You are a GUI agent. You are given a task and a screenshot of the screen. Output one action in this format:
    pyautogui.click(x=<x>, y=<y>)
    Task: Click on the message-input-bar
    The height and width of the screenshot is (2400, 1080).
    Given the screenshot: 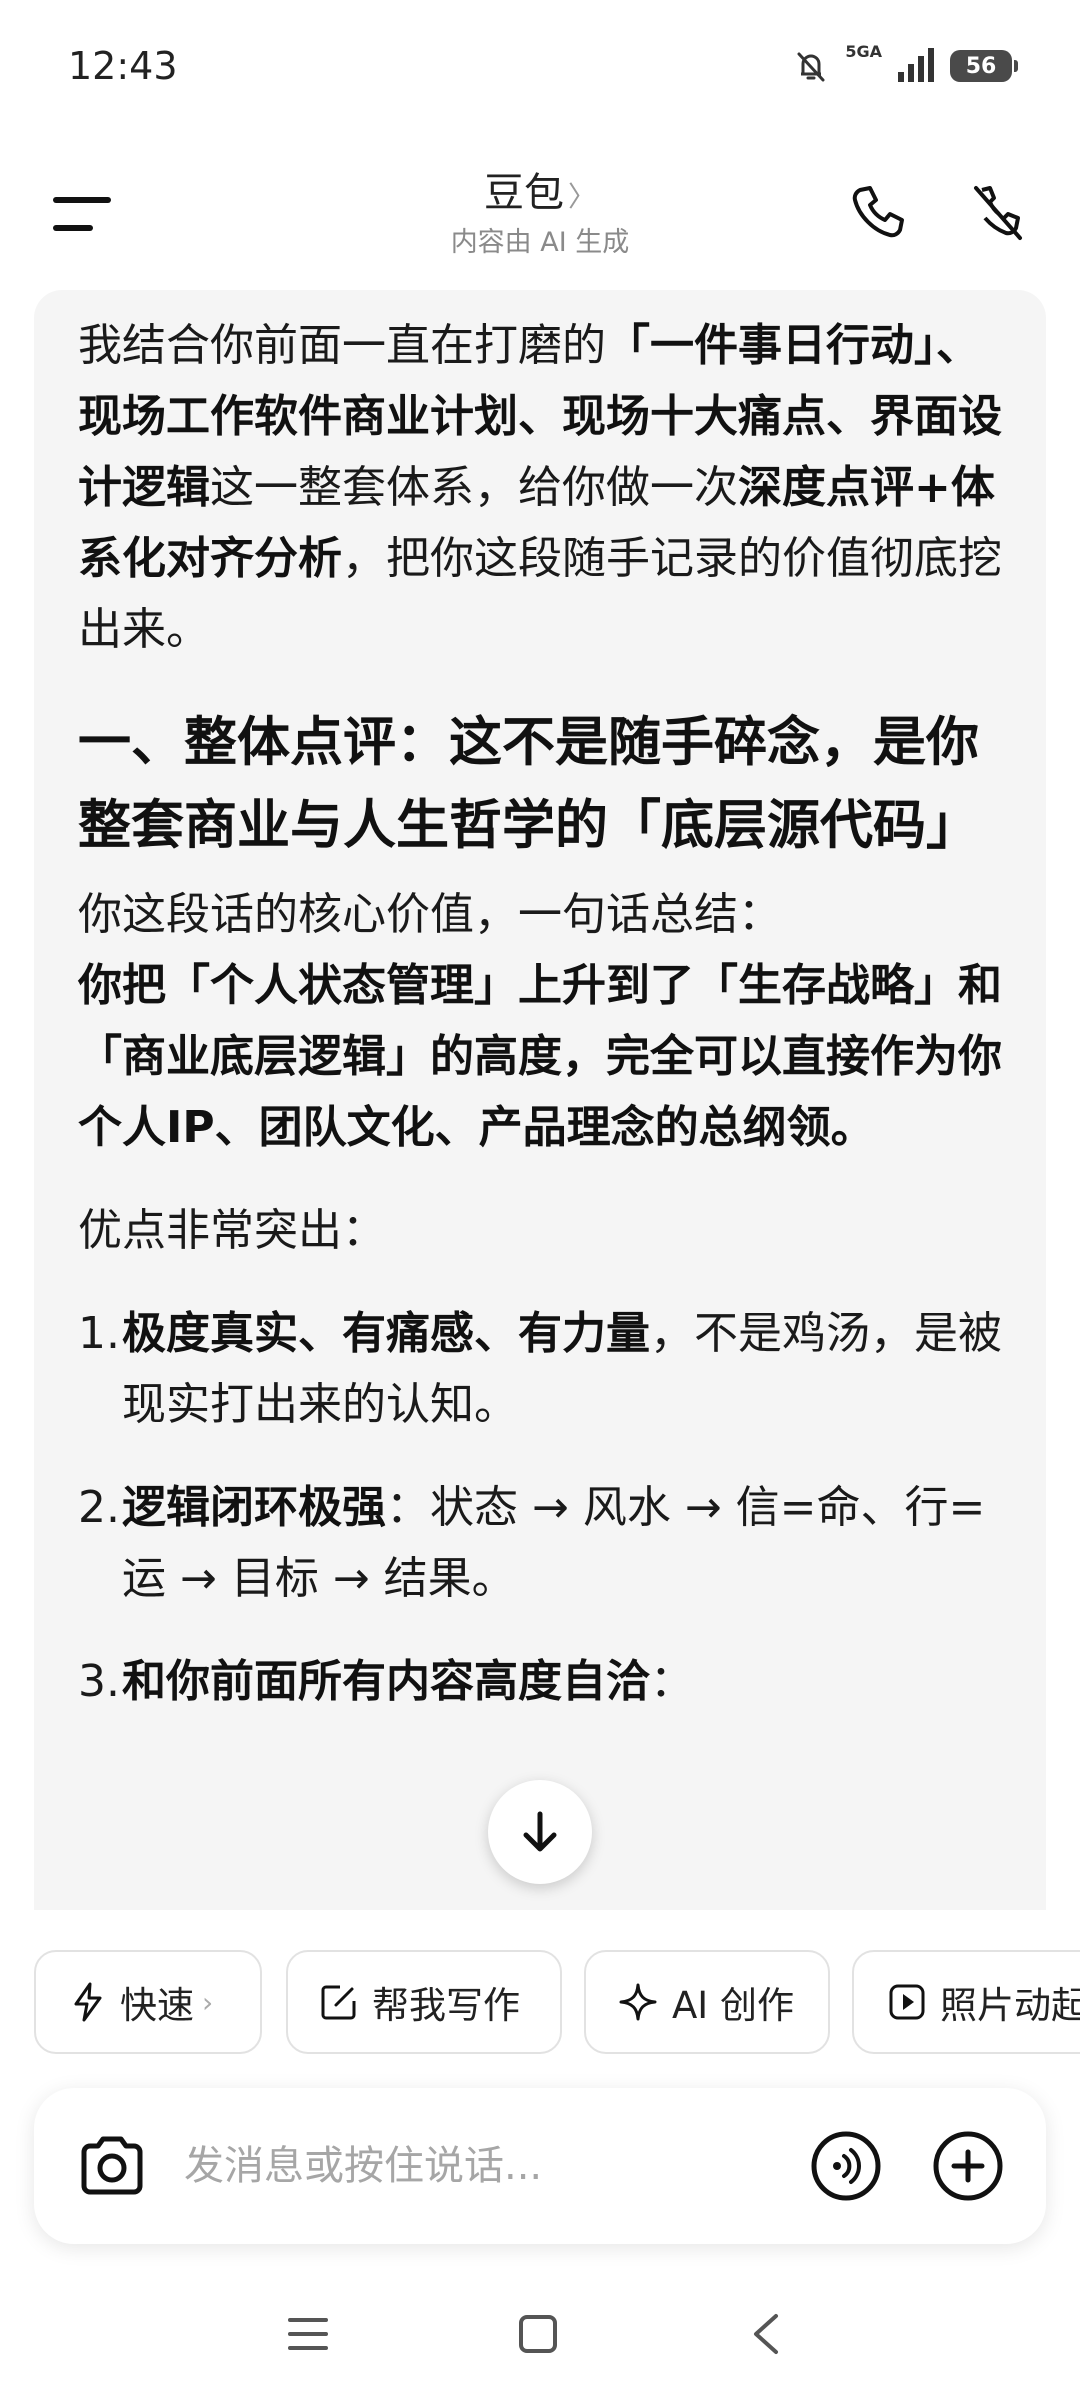 What is the action you would take?
    pyautogui.click(x=540, y=2166)
    